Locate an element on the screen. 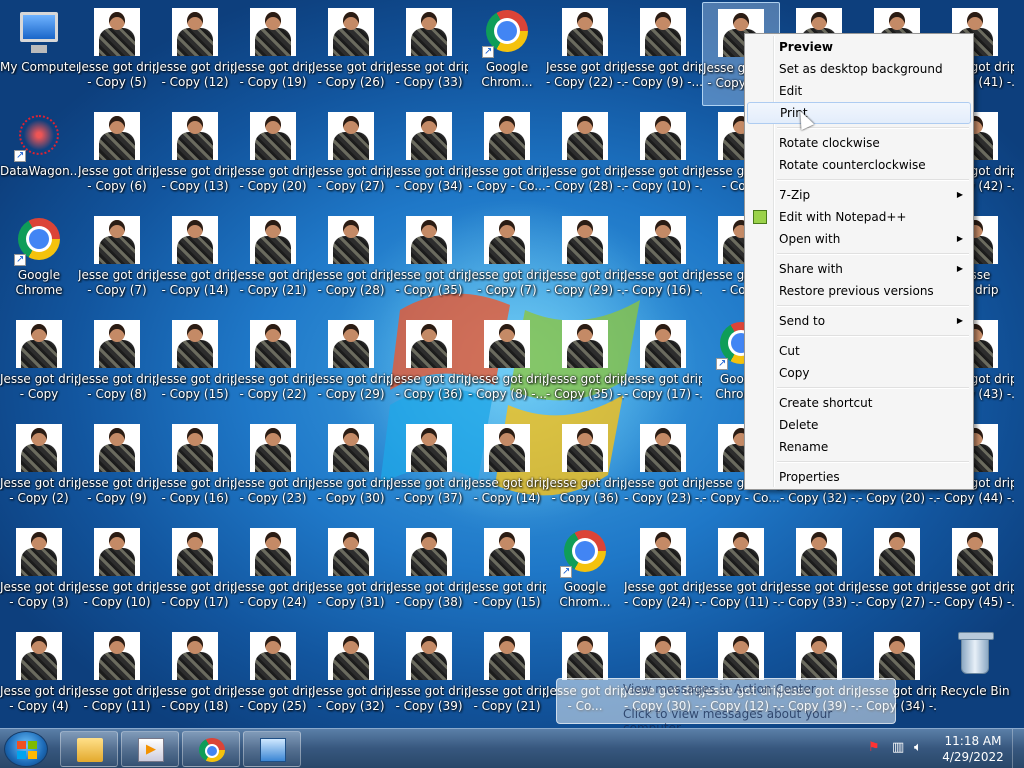 This screenshot has width=1024, height=768. desktop-icon: Jesse got drip - Copy (29) is located at coordinates (351, 366).